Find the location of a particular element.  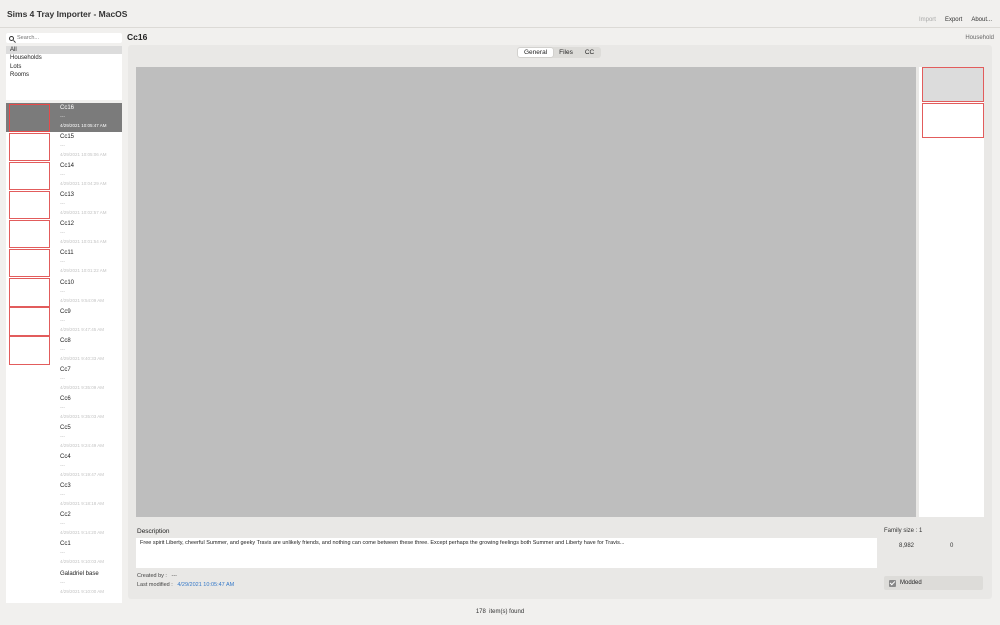

item-count: 178 is located at coordinates (480, 612).